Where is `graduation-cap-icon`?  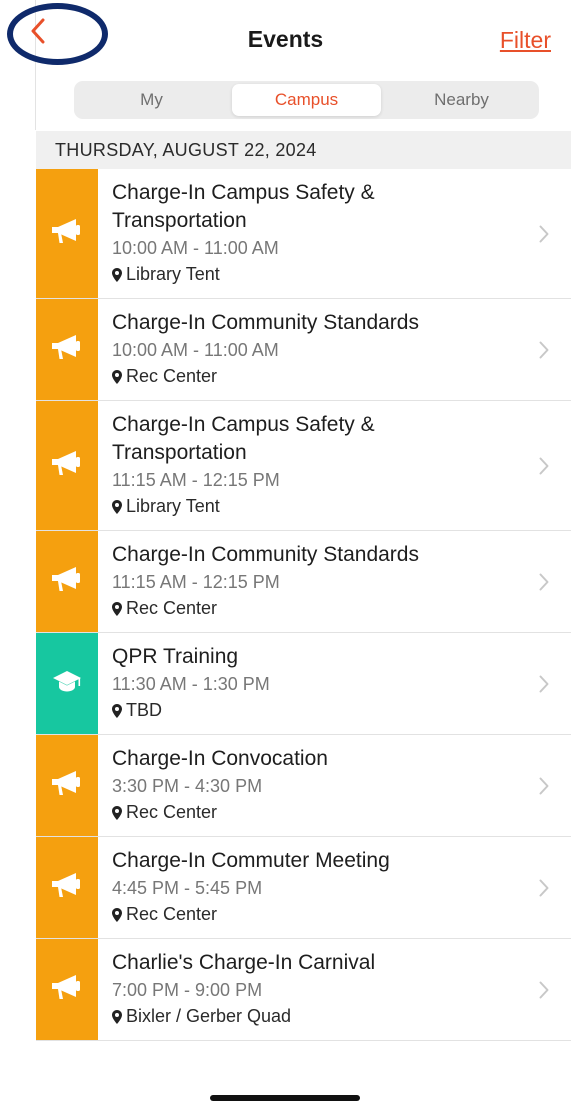 graduation-cap-icon is located at coordinates (67, 683).